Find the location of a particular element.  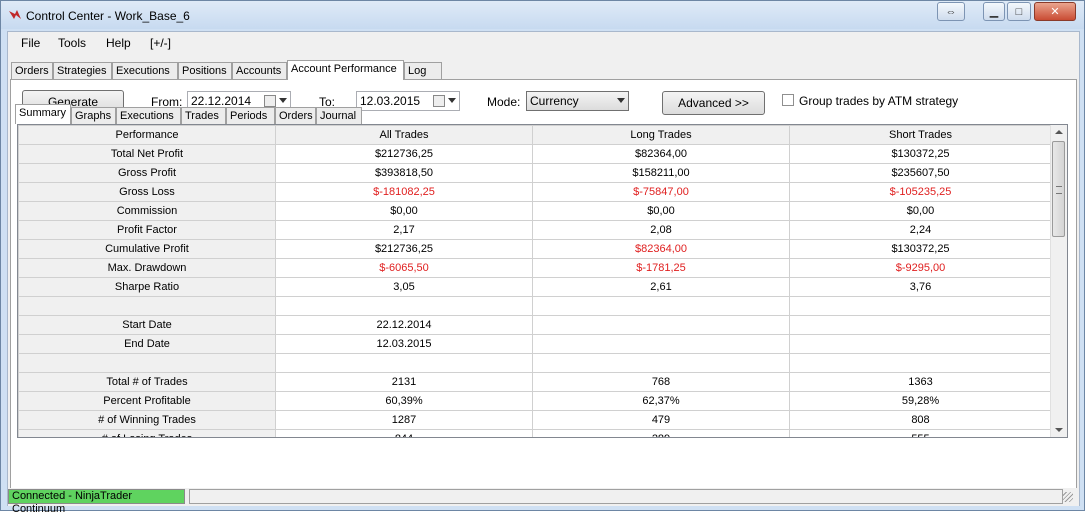

metric-value: 2,17 is located at coordinates (404, 230).